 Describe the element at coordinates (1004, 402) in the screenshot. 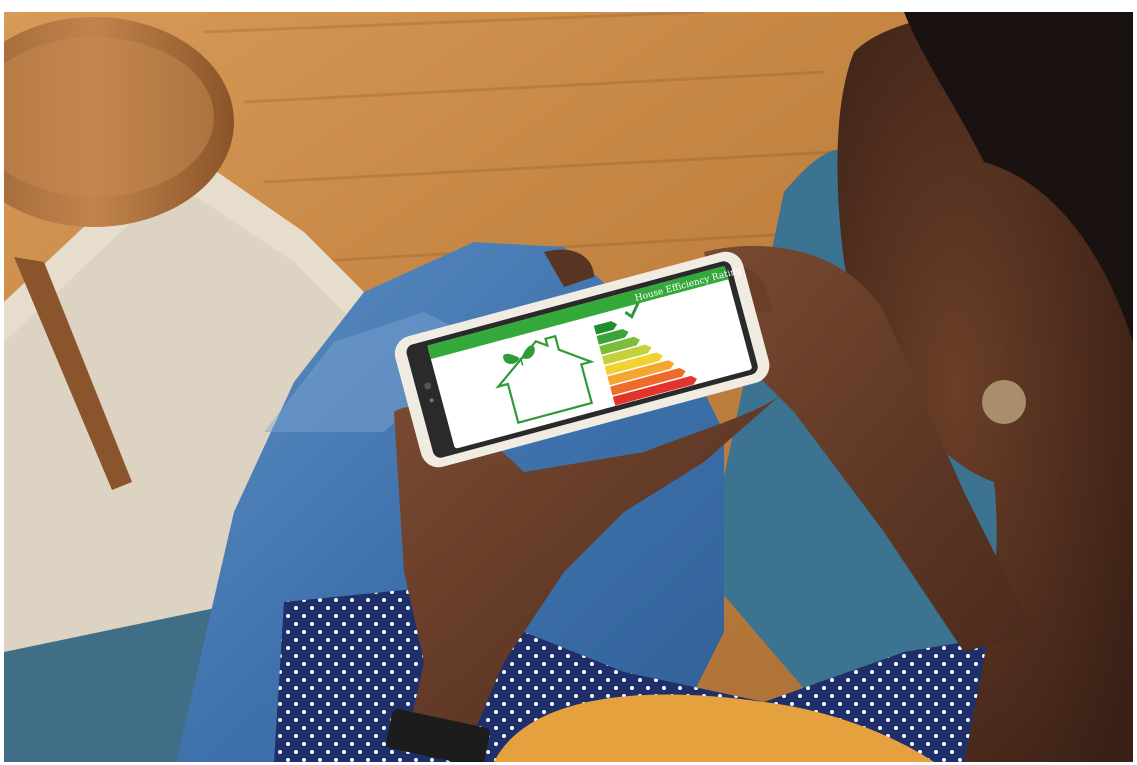

I see `earring` at that location.